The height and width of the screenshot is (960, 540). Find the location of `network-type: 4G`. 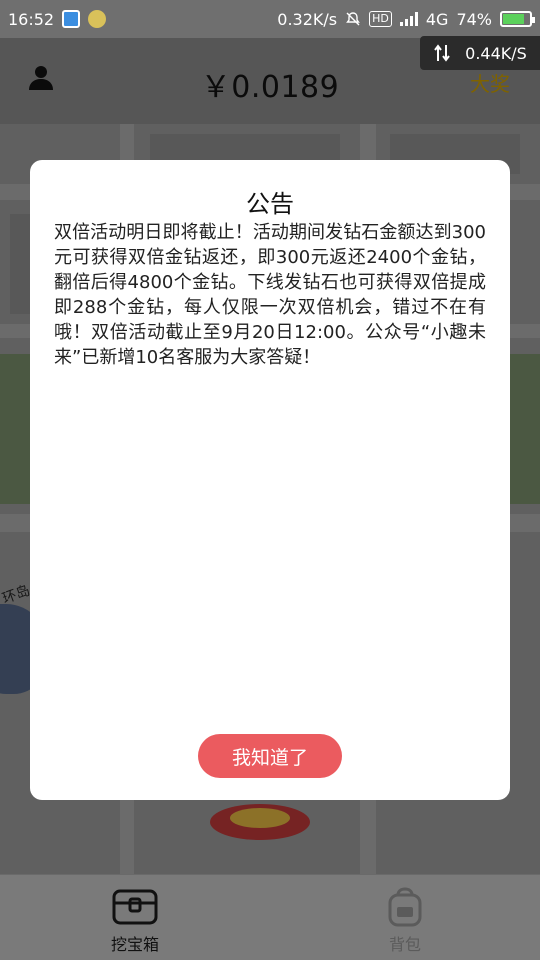

network-type: 4G is located at coordinates (437, 19).